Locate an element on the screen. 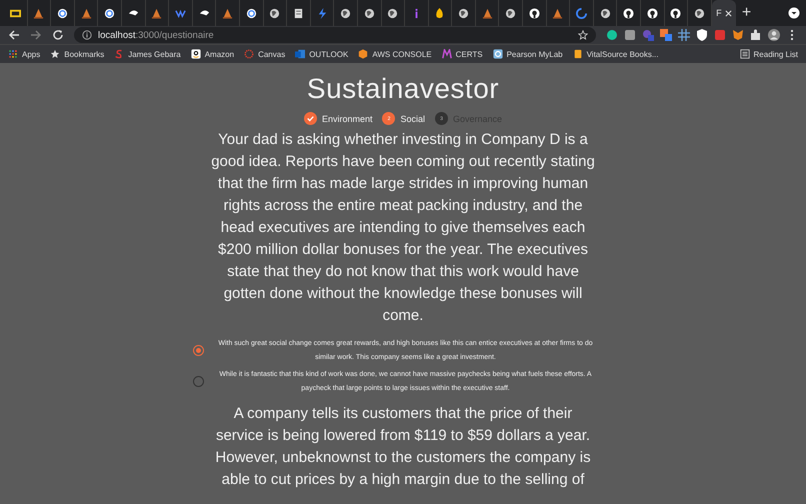 The width and height of the screenshot is (806, 504). bookmark-link: Amazon is located at coordinates (212, 54).